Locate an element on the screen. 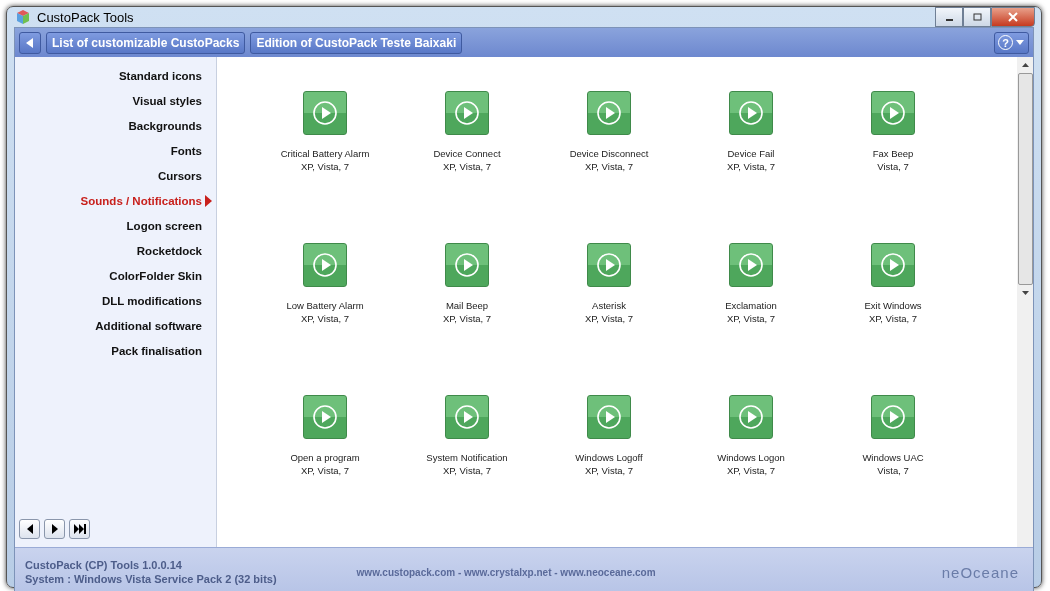 This screenshot has width=1050, height=591. arrow-icon is located at coordinates (208, 200).